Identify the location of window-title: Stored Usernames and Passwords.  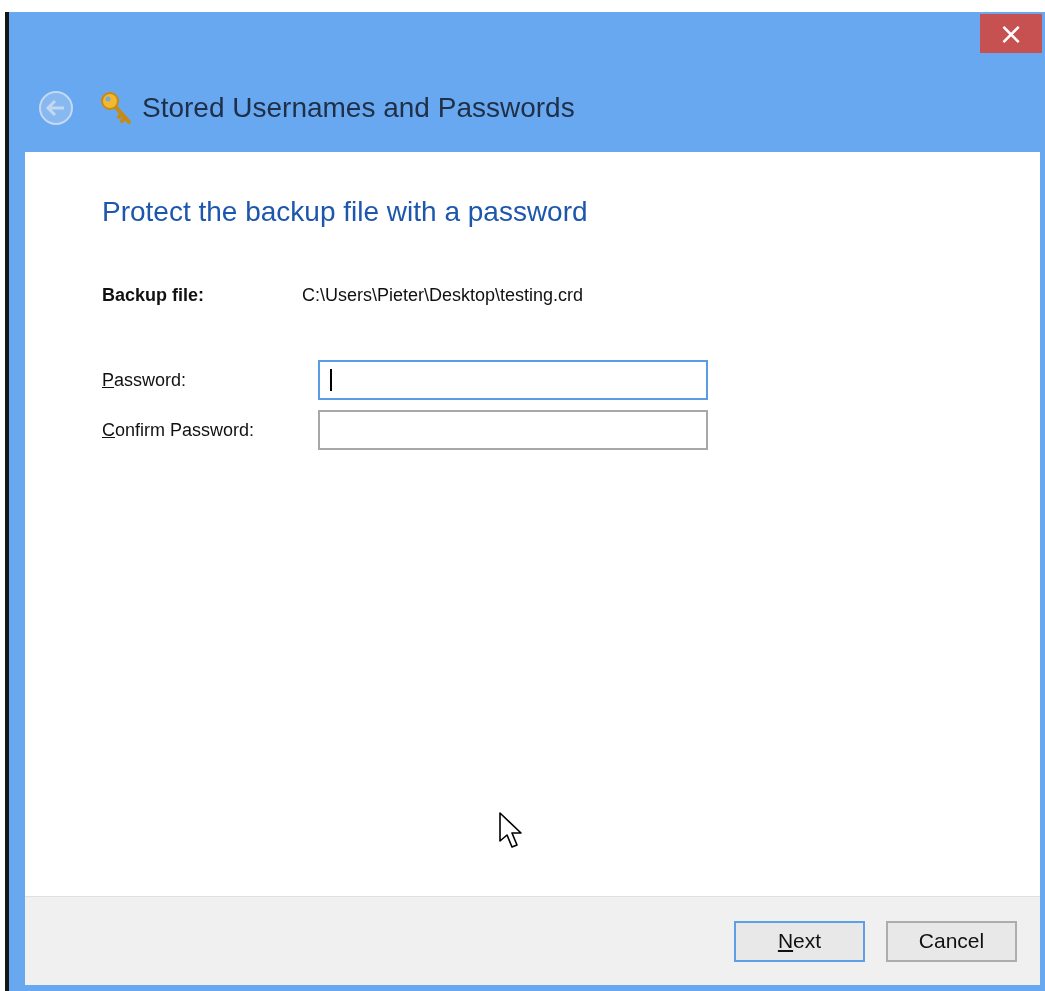
(358, 108).